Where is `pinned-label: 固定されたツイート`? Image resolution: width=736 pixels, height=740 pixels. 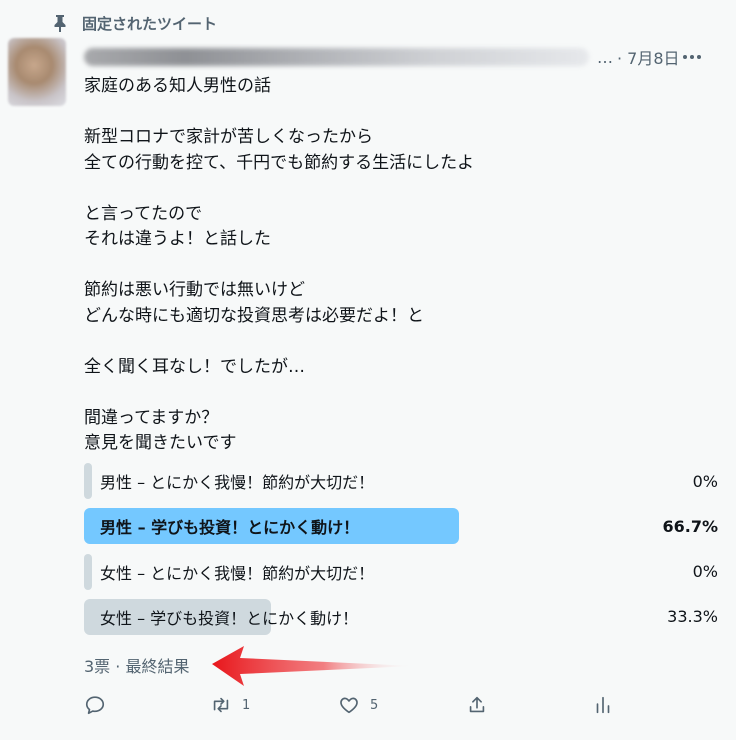 pinned-label: 固定されたツイート is located at coordinates (150, 23).